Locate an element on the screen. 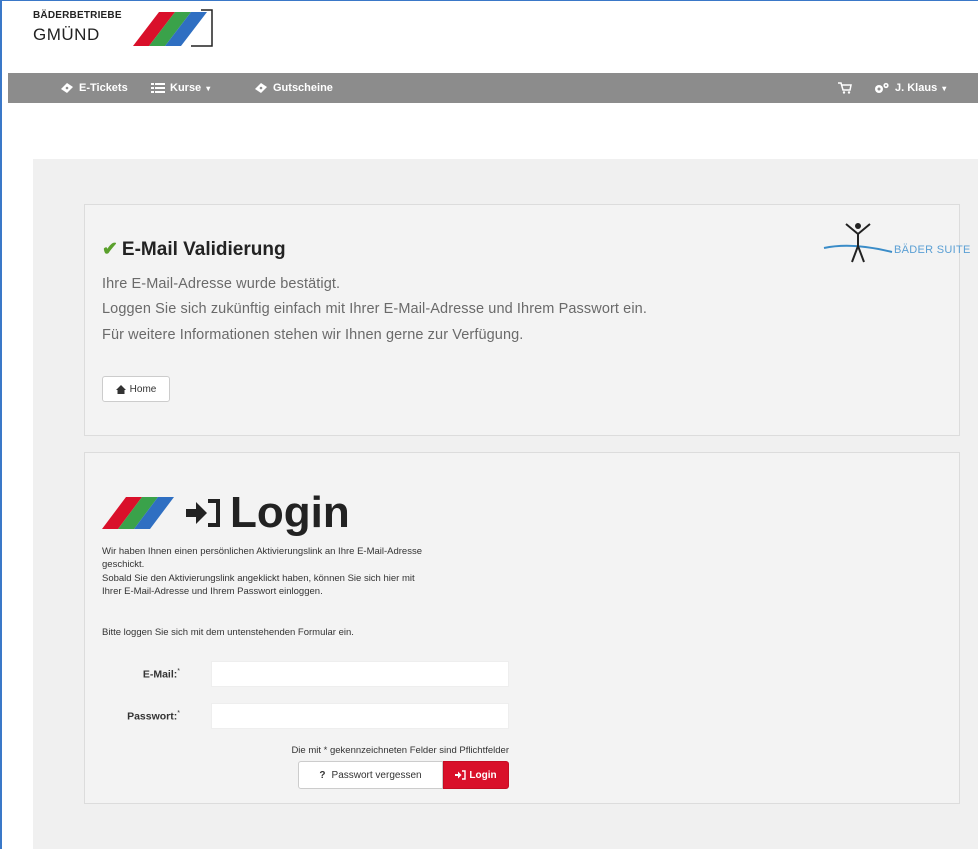 The width and height of the screenshot is (978, 849). window-frame-left is located at coordinates (1, 424).